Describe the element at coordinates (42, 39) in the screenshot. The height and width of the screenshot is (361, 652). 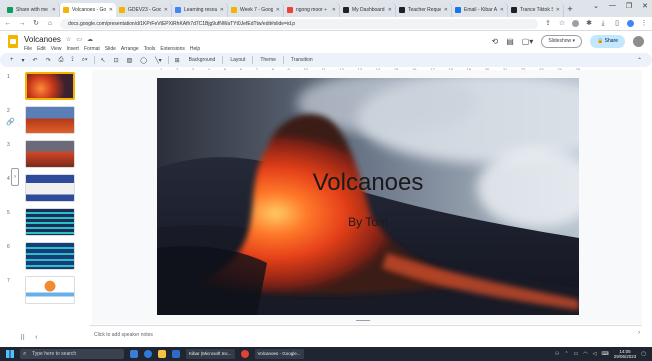
I see `document-title: Volcanoes` at that location.